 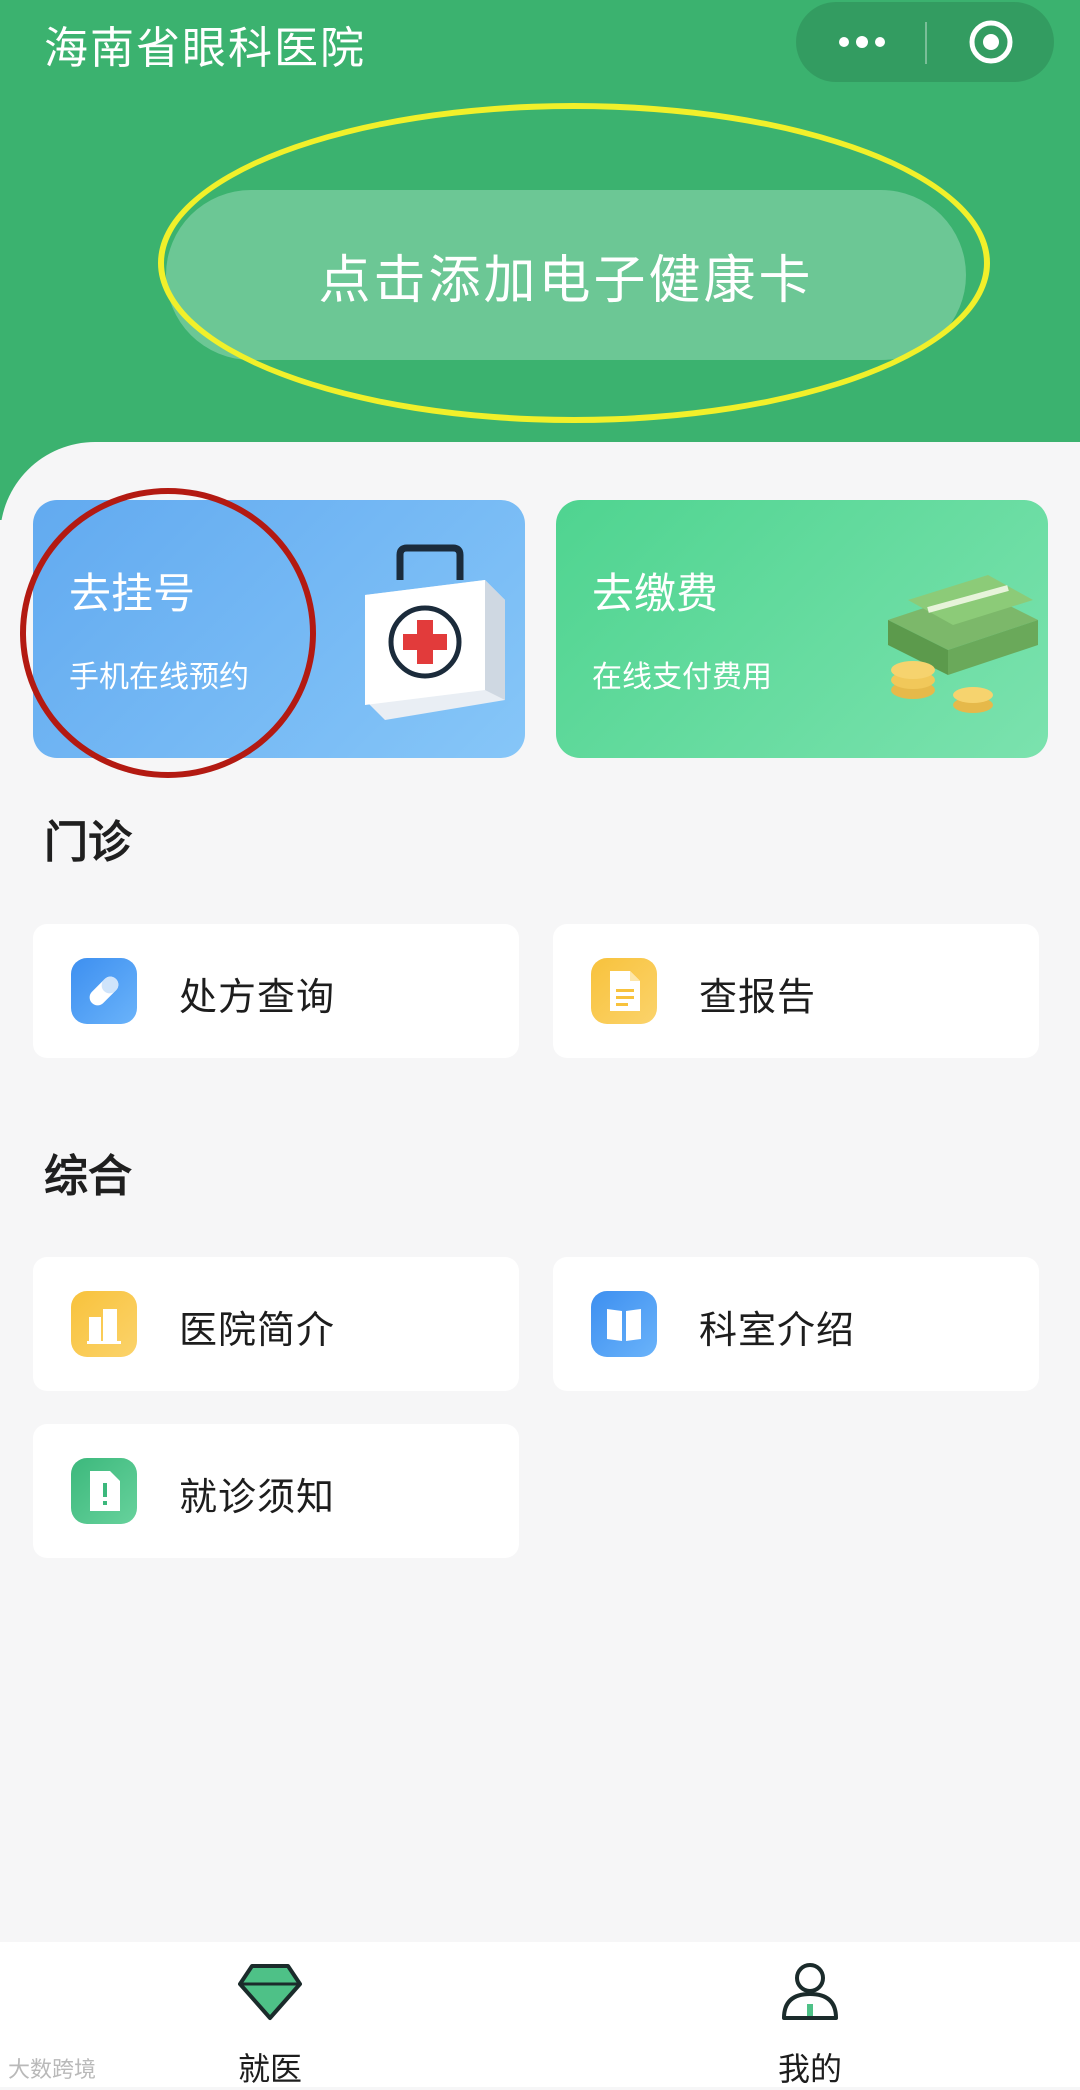 What do you see at coordinates (802, 629) in the screenshot?
I see `pay-card: 去缴费 在线支付费用` at bounding box center [802, 629].